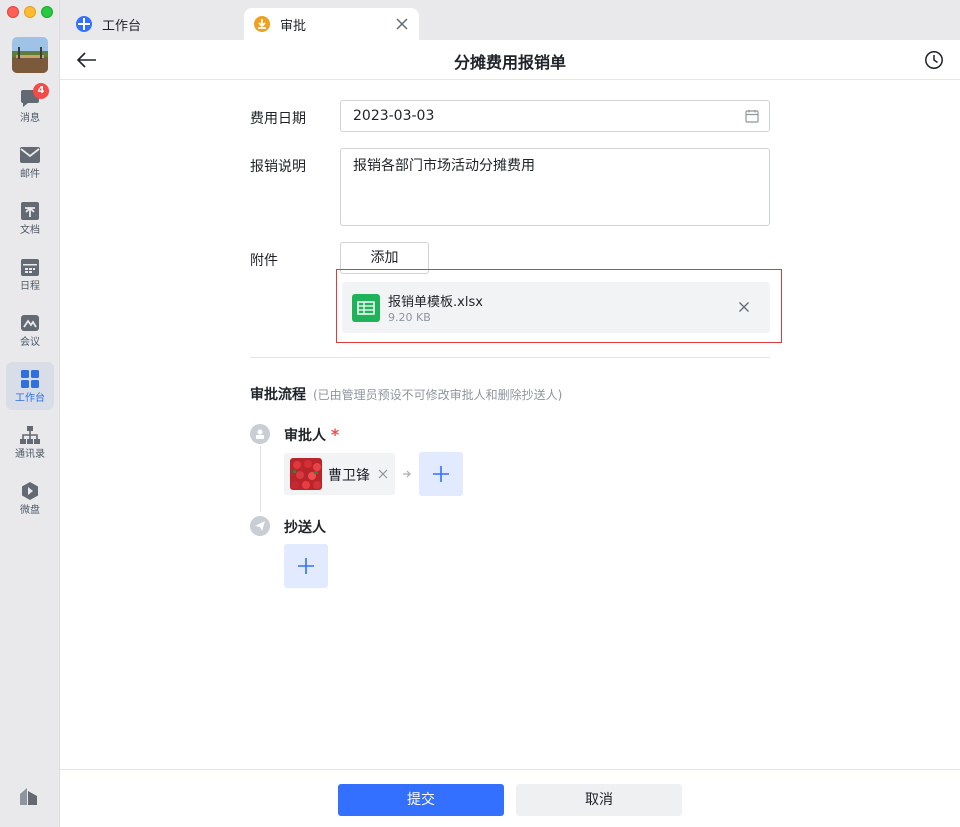 This screenshot has width=960, height=827. Describe the element at coordinates (555, 187) in the screenshot. I see `description-textarea: 报销各部门市场活动分摊费用` at that location.